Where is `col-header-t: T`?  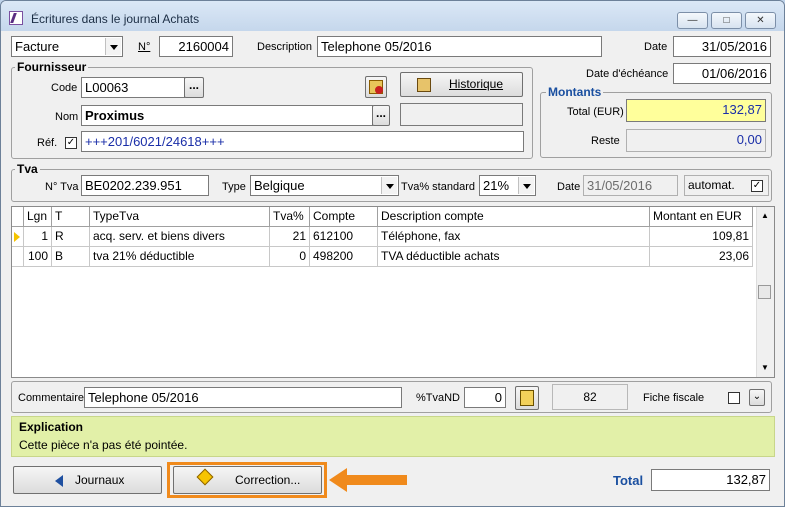
col-header-t: T is located at coordinates (71, 217).